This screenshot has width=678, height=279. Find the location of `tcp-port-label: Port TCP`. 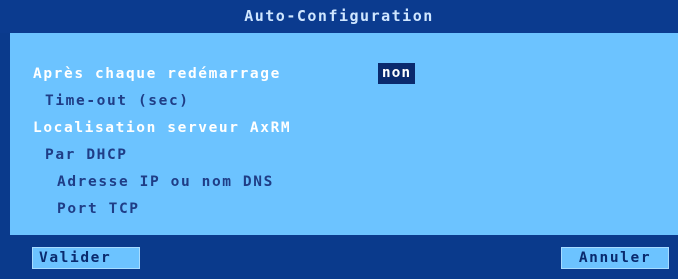

tcp-port-label: Port TCP is located at coordinates (98, 209).